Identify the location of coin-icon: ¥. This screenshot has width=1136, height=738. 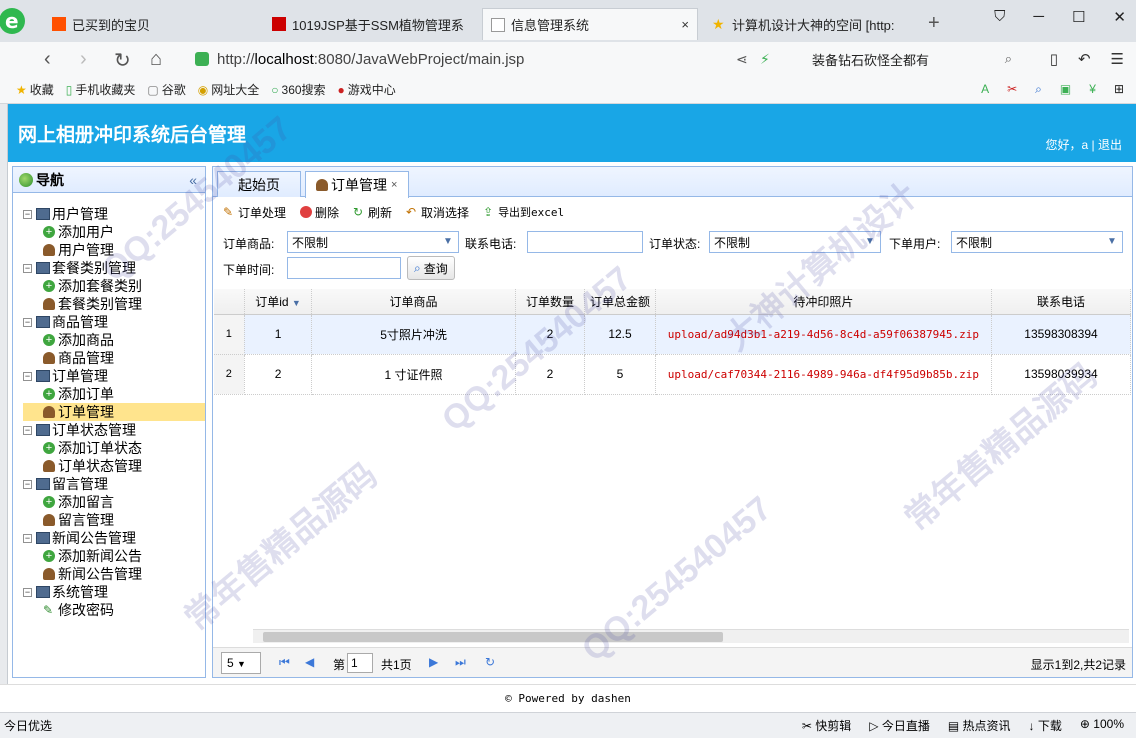
(1092, 89).